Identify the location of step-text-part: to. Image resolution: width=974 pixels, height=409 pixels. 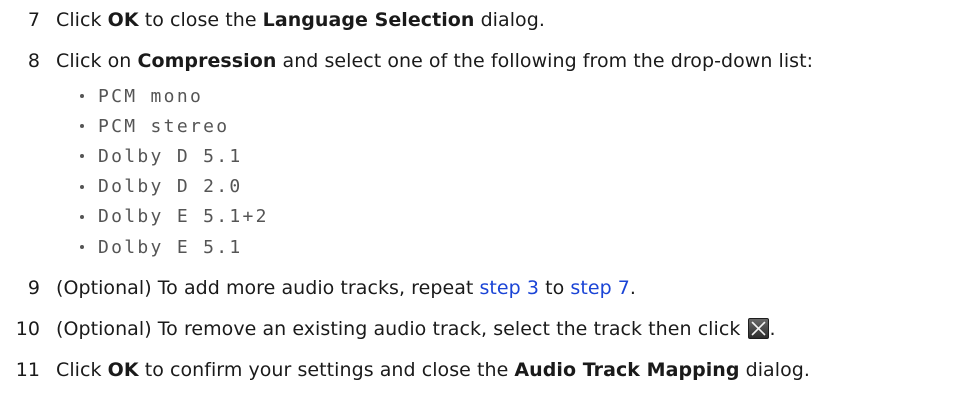
(555, 288).